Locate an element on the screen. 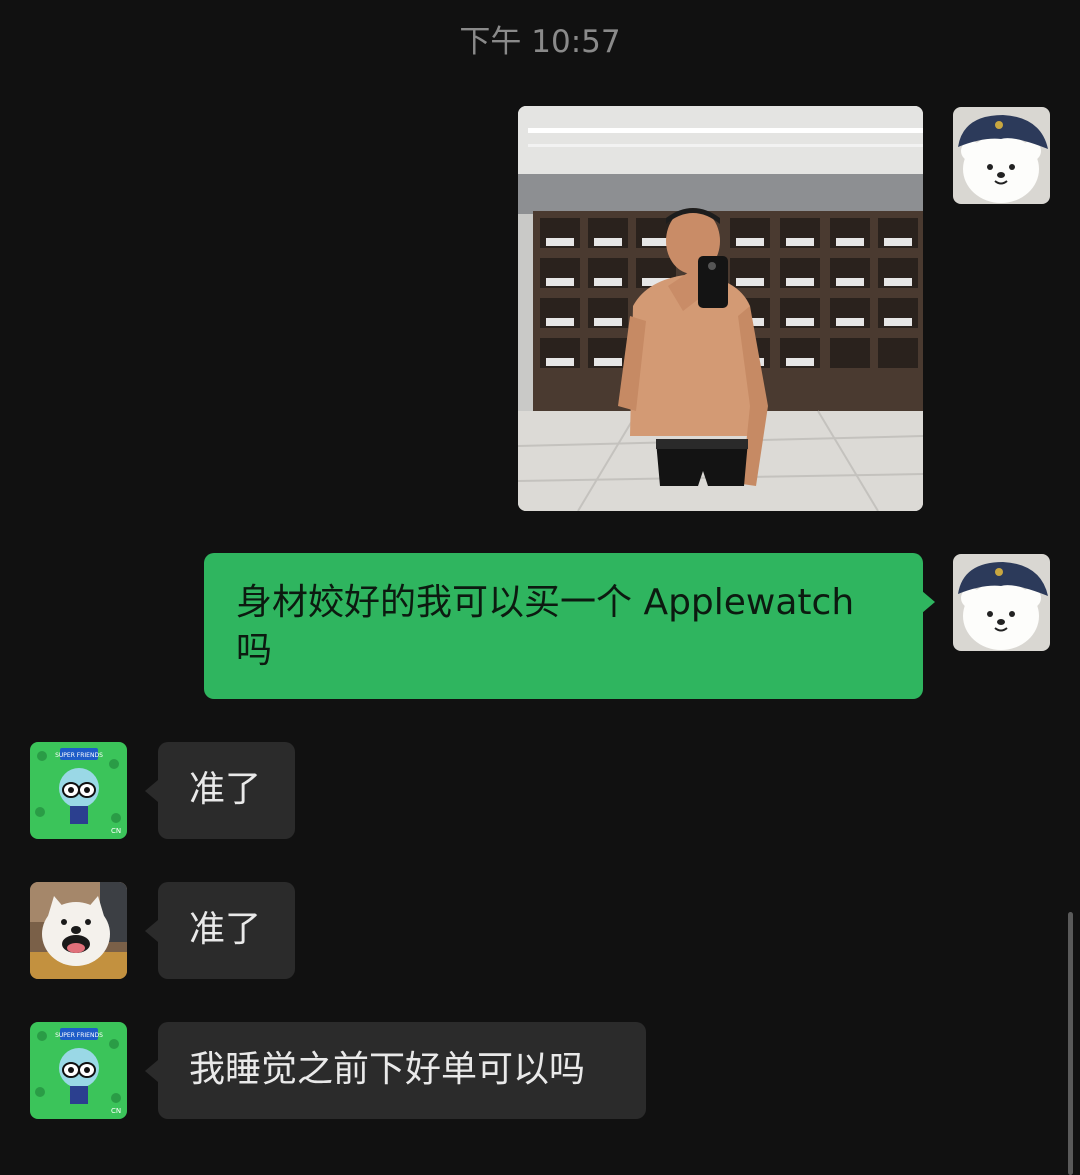 The height and width of the screenshot is (1175, 1080). sent-photo is located at coordinates (720, 308).